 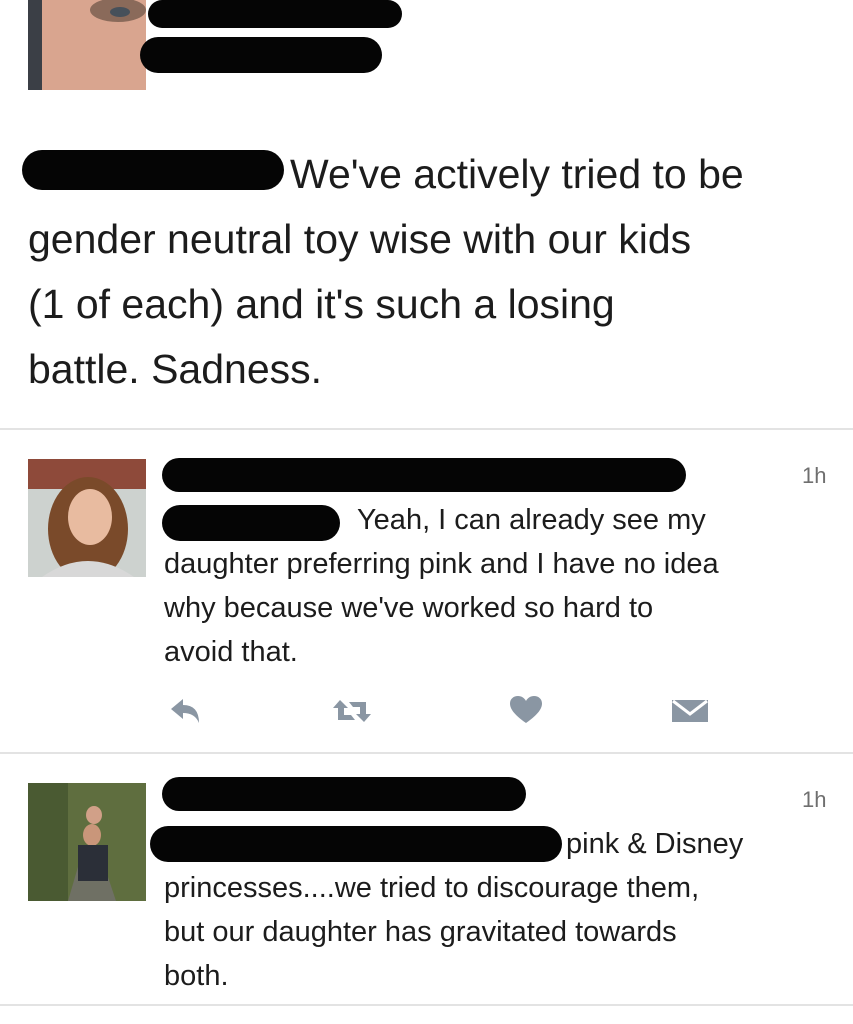 What do you see at coordinates (261, 55) in the screenshot?
I see `redacted-handle` at bounding box center [261, 55].